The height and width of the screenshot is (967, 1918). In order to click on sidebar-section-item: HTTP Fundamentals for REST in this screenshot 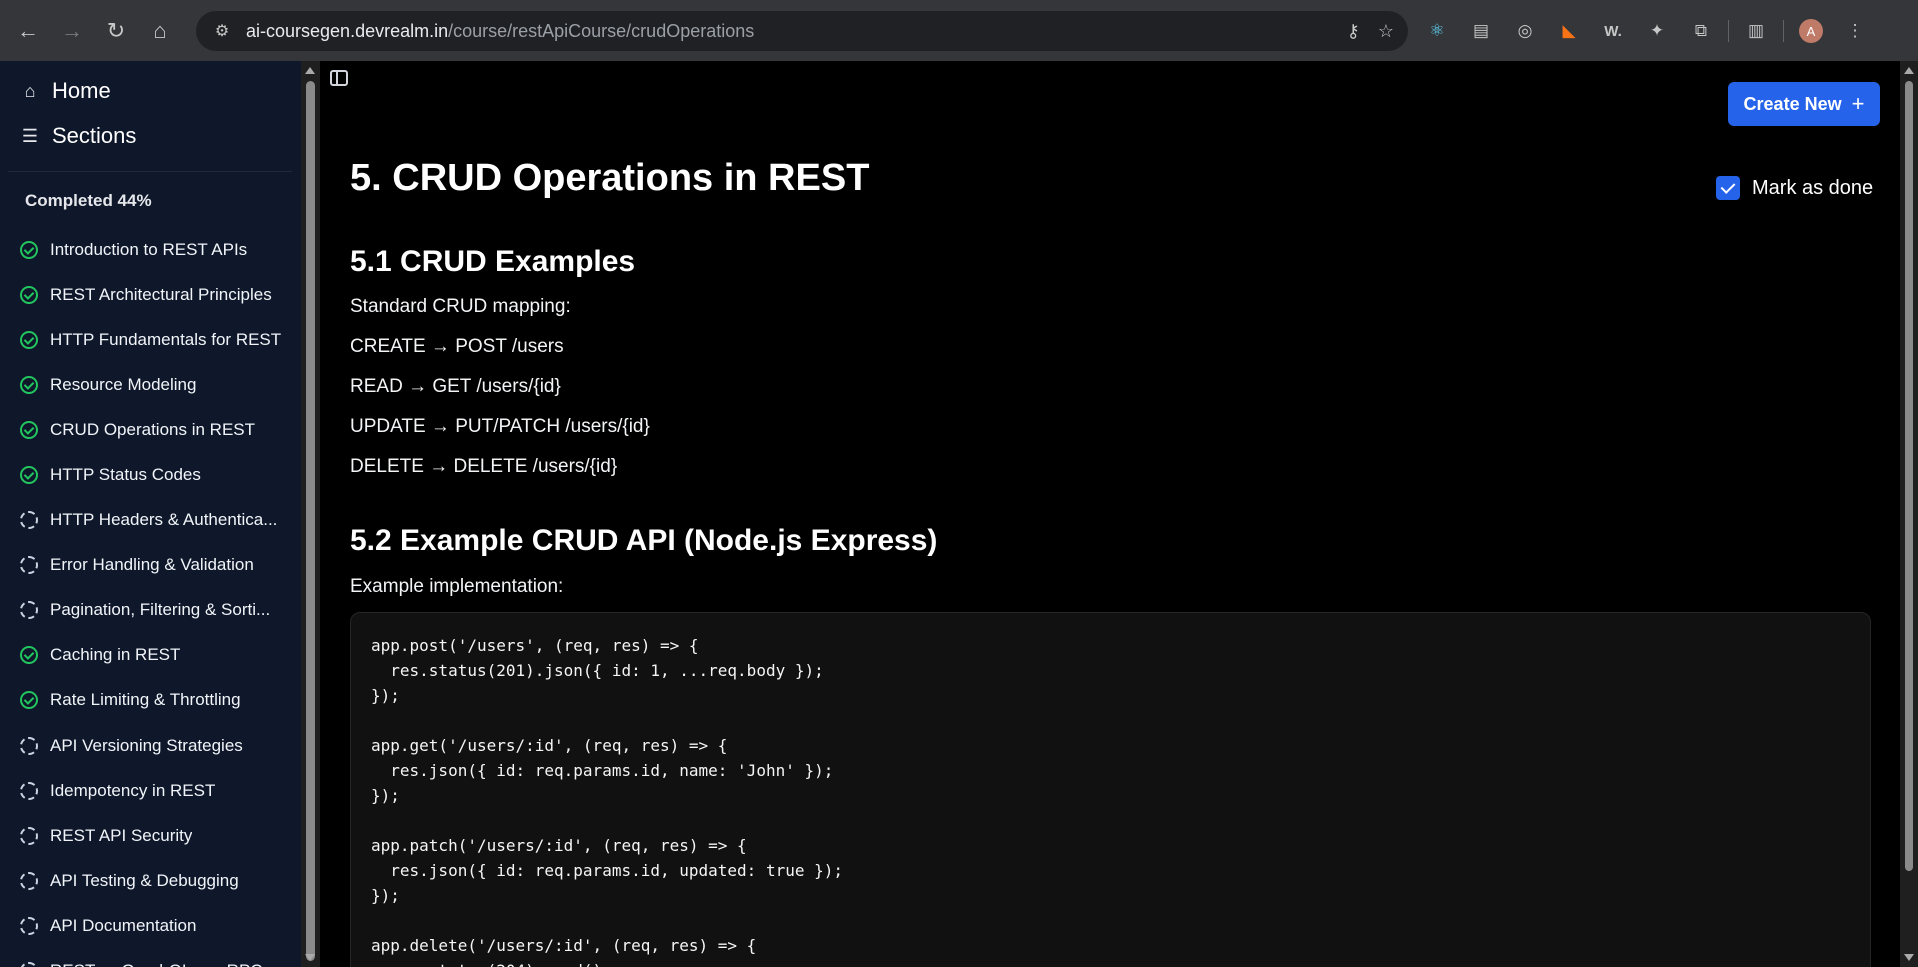, I will do `click(157, 339)`.